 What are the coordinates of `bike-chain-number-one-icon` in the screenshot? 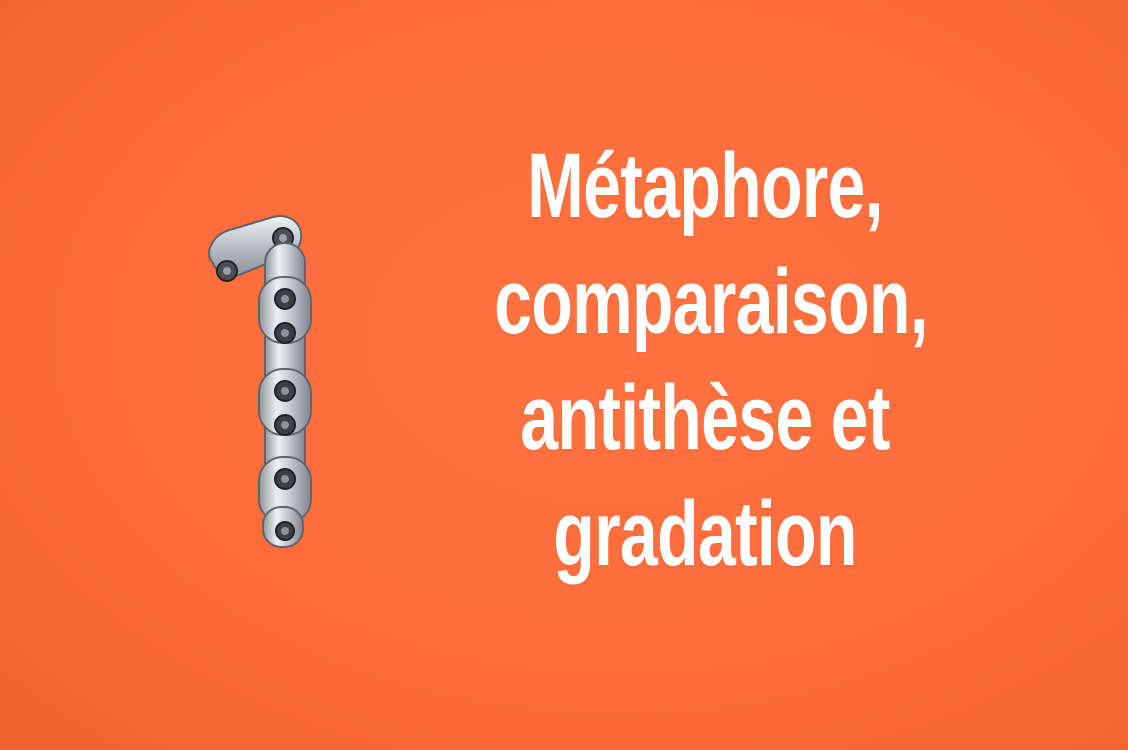 It's located at (255, 385).